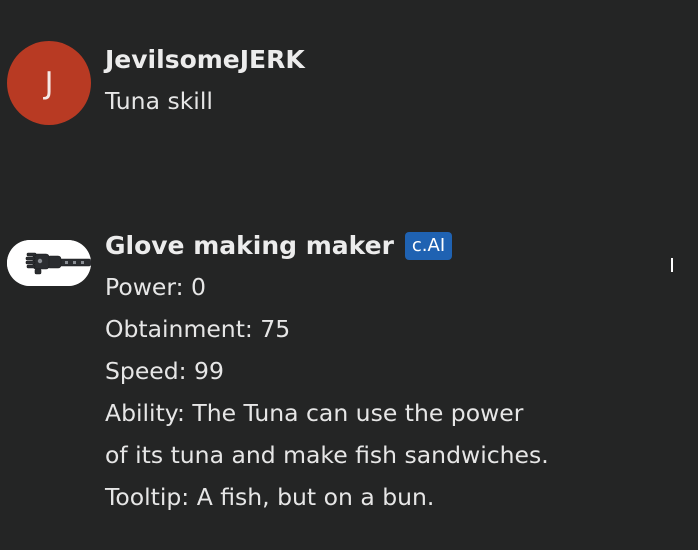 The height and width of the screenshot is (550, 698). What do you see at coordinates (205, 59) in the screenshot?
I see `author-label: JevilsomeJERK` at bounding box center [205, 59].